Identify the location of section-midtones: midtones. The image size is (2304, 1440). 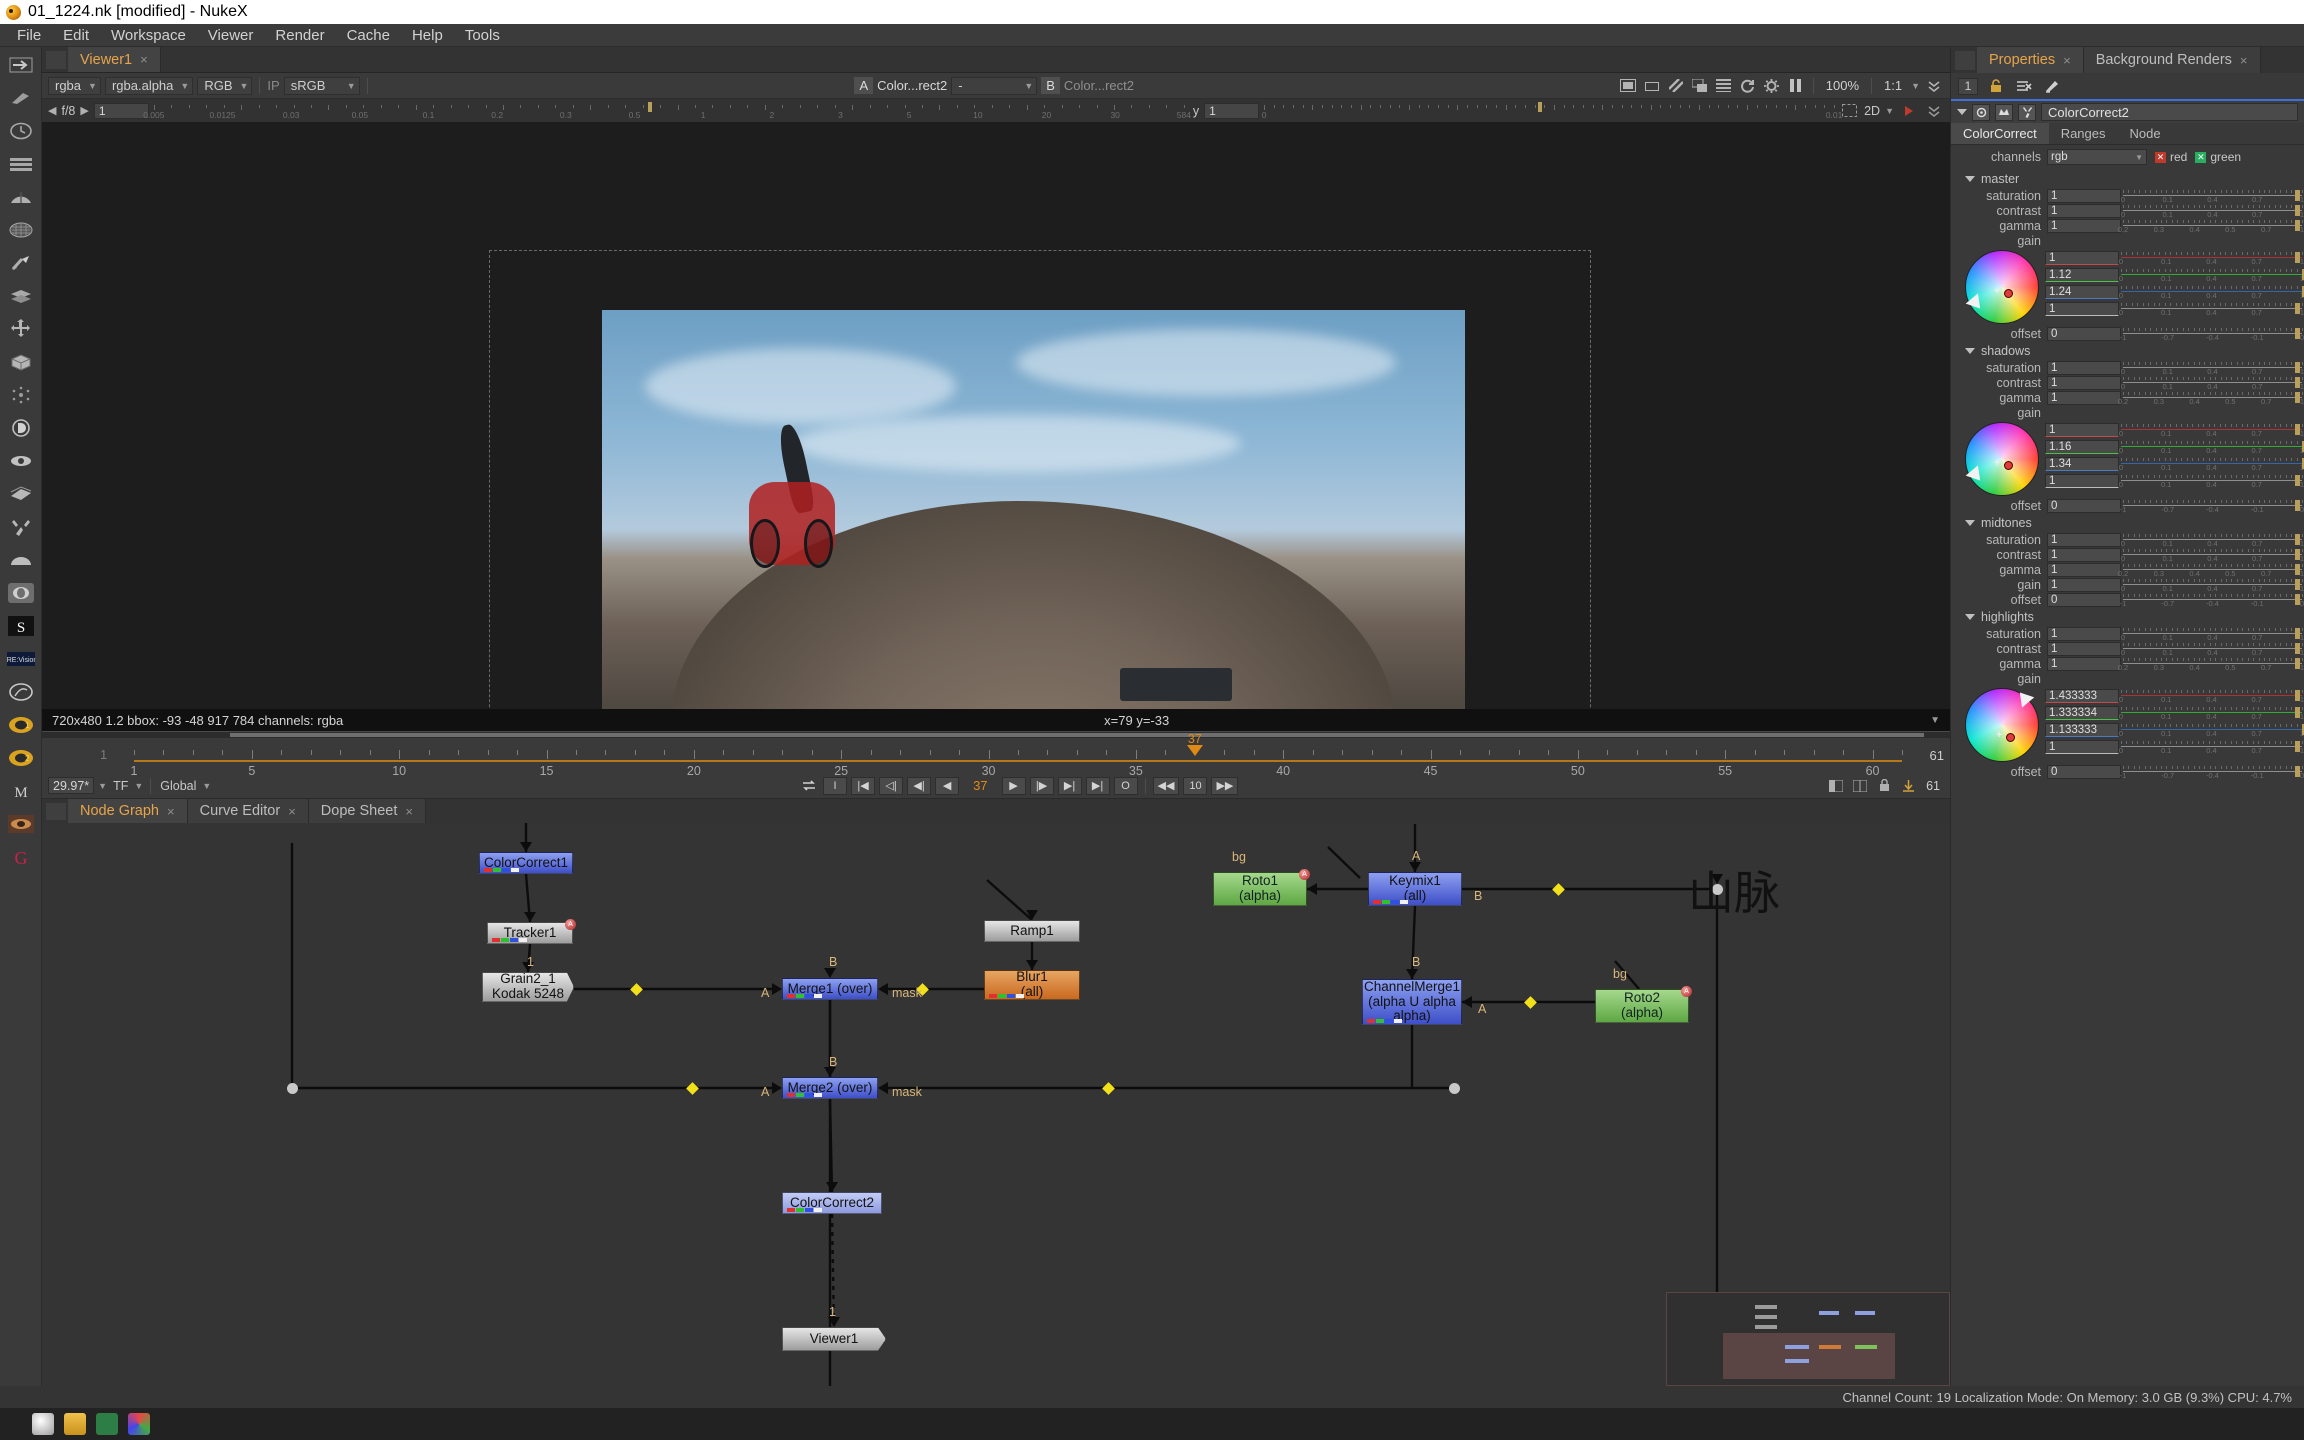
(2127, 522).